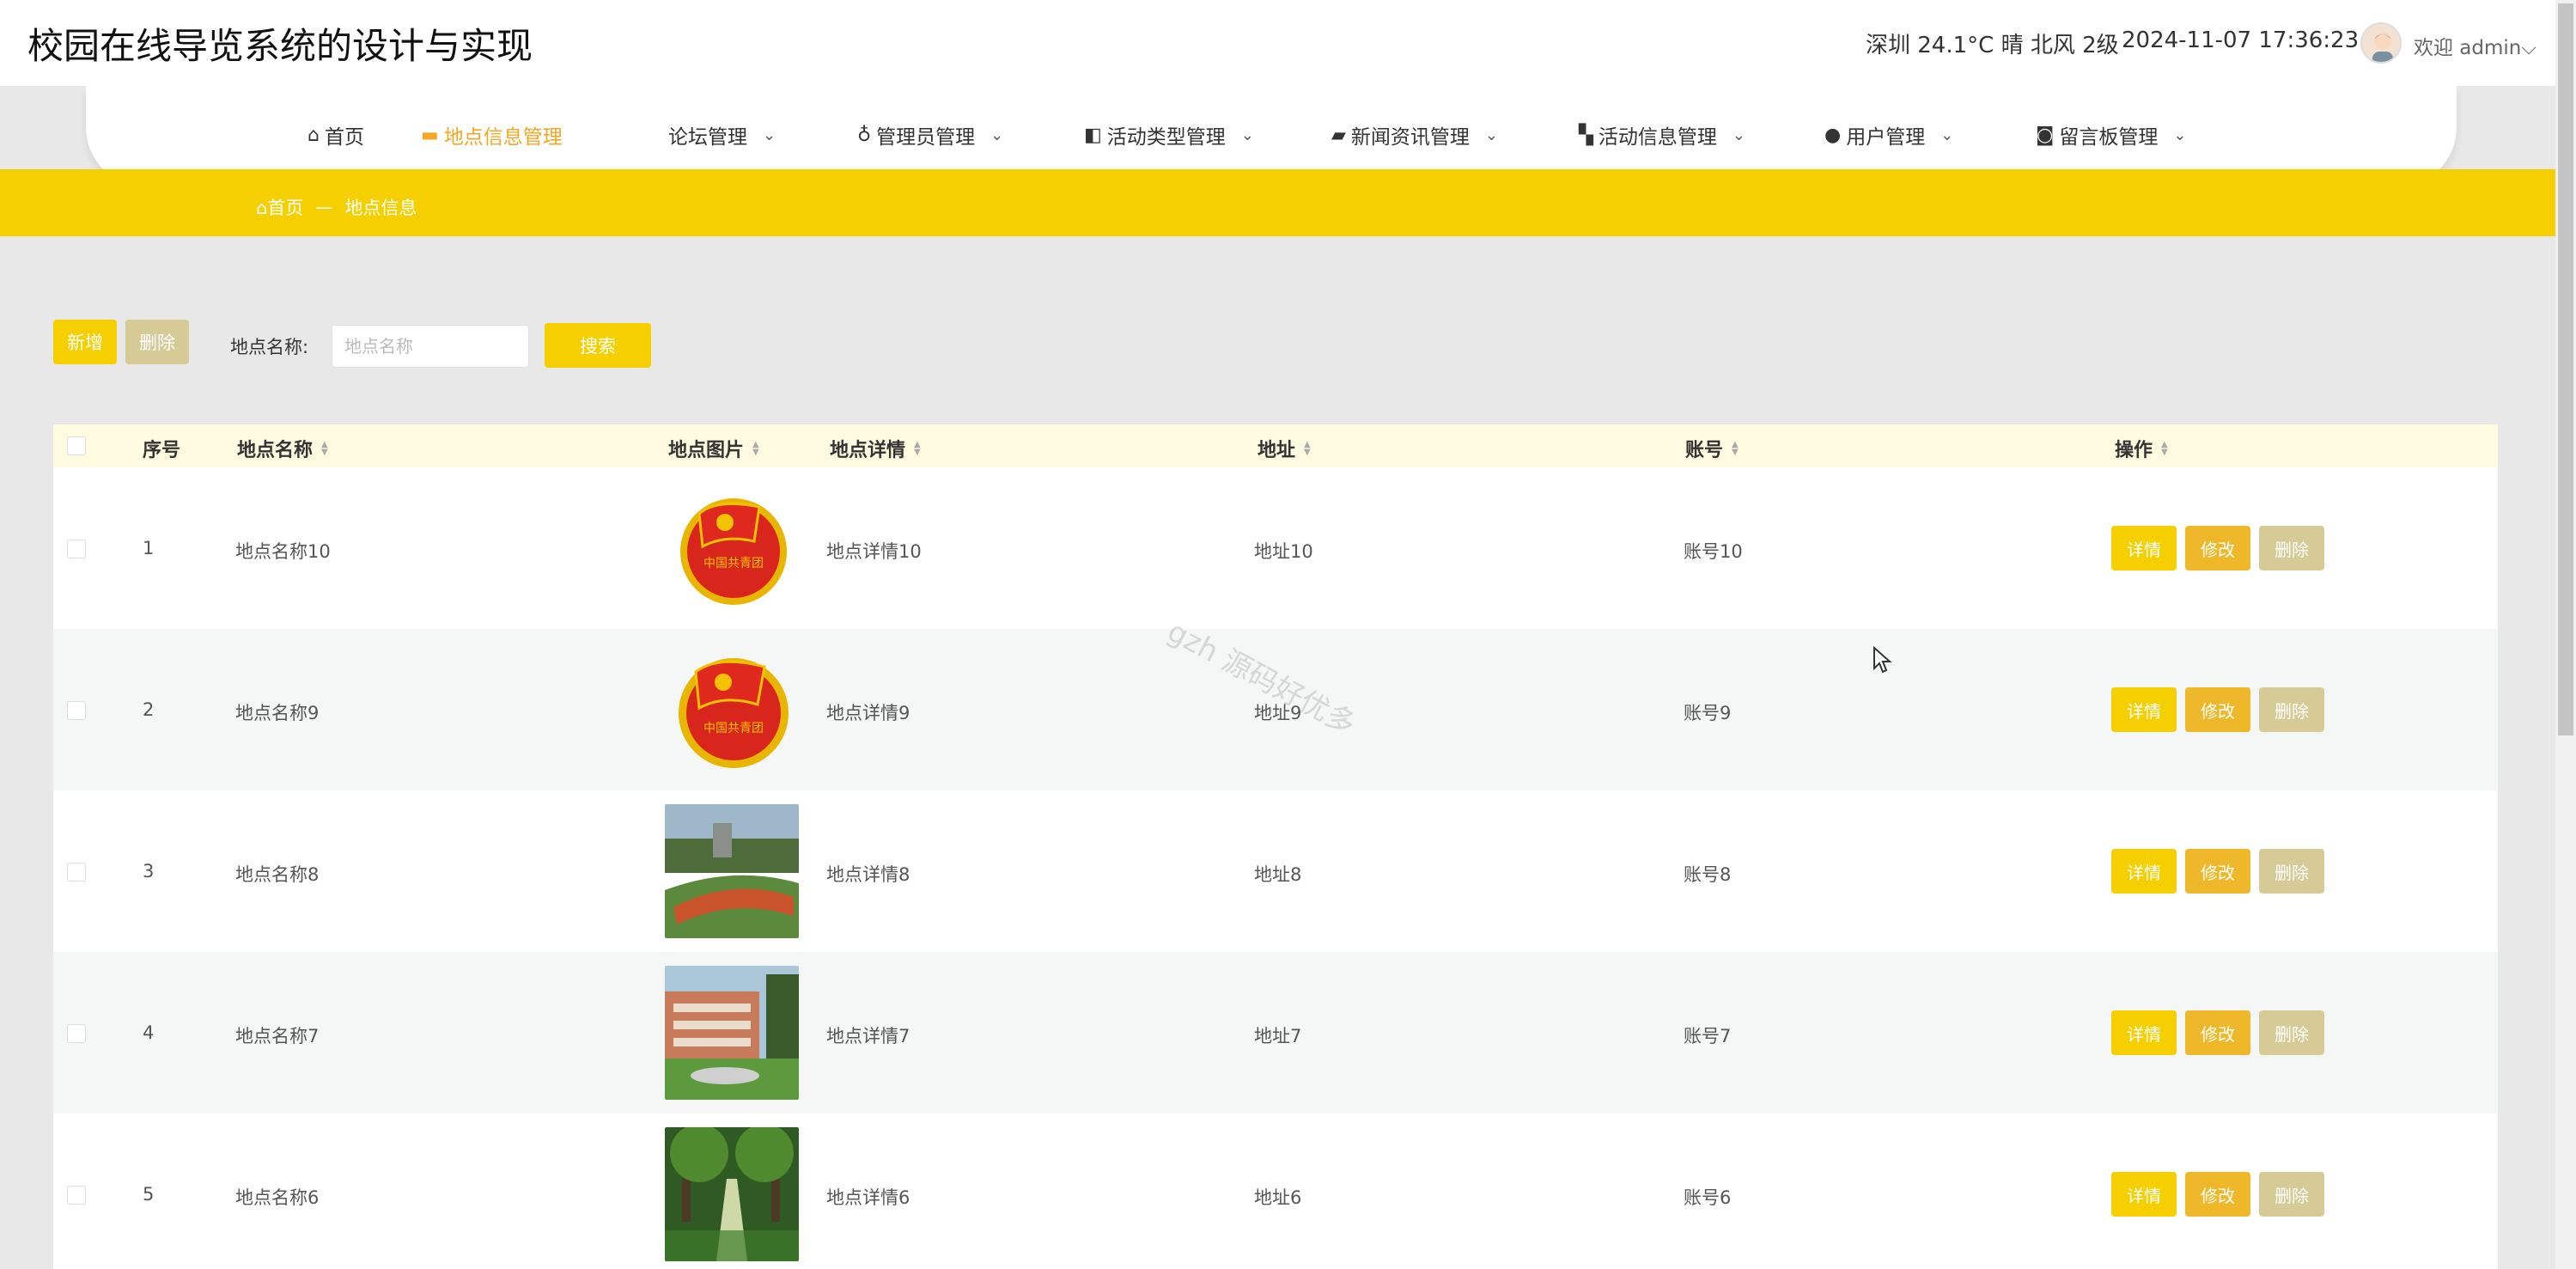 The width and height of the screenshot is (2576, 1269). I want to click on scrollbar-thumb, so click(2565, 369).